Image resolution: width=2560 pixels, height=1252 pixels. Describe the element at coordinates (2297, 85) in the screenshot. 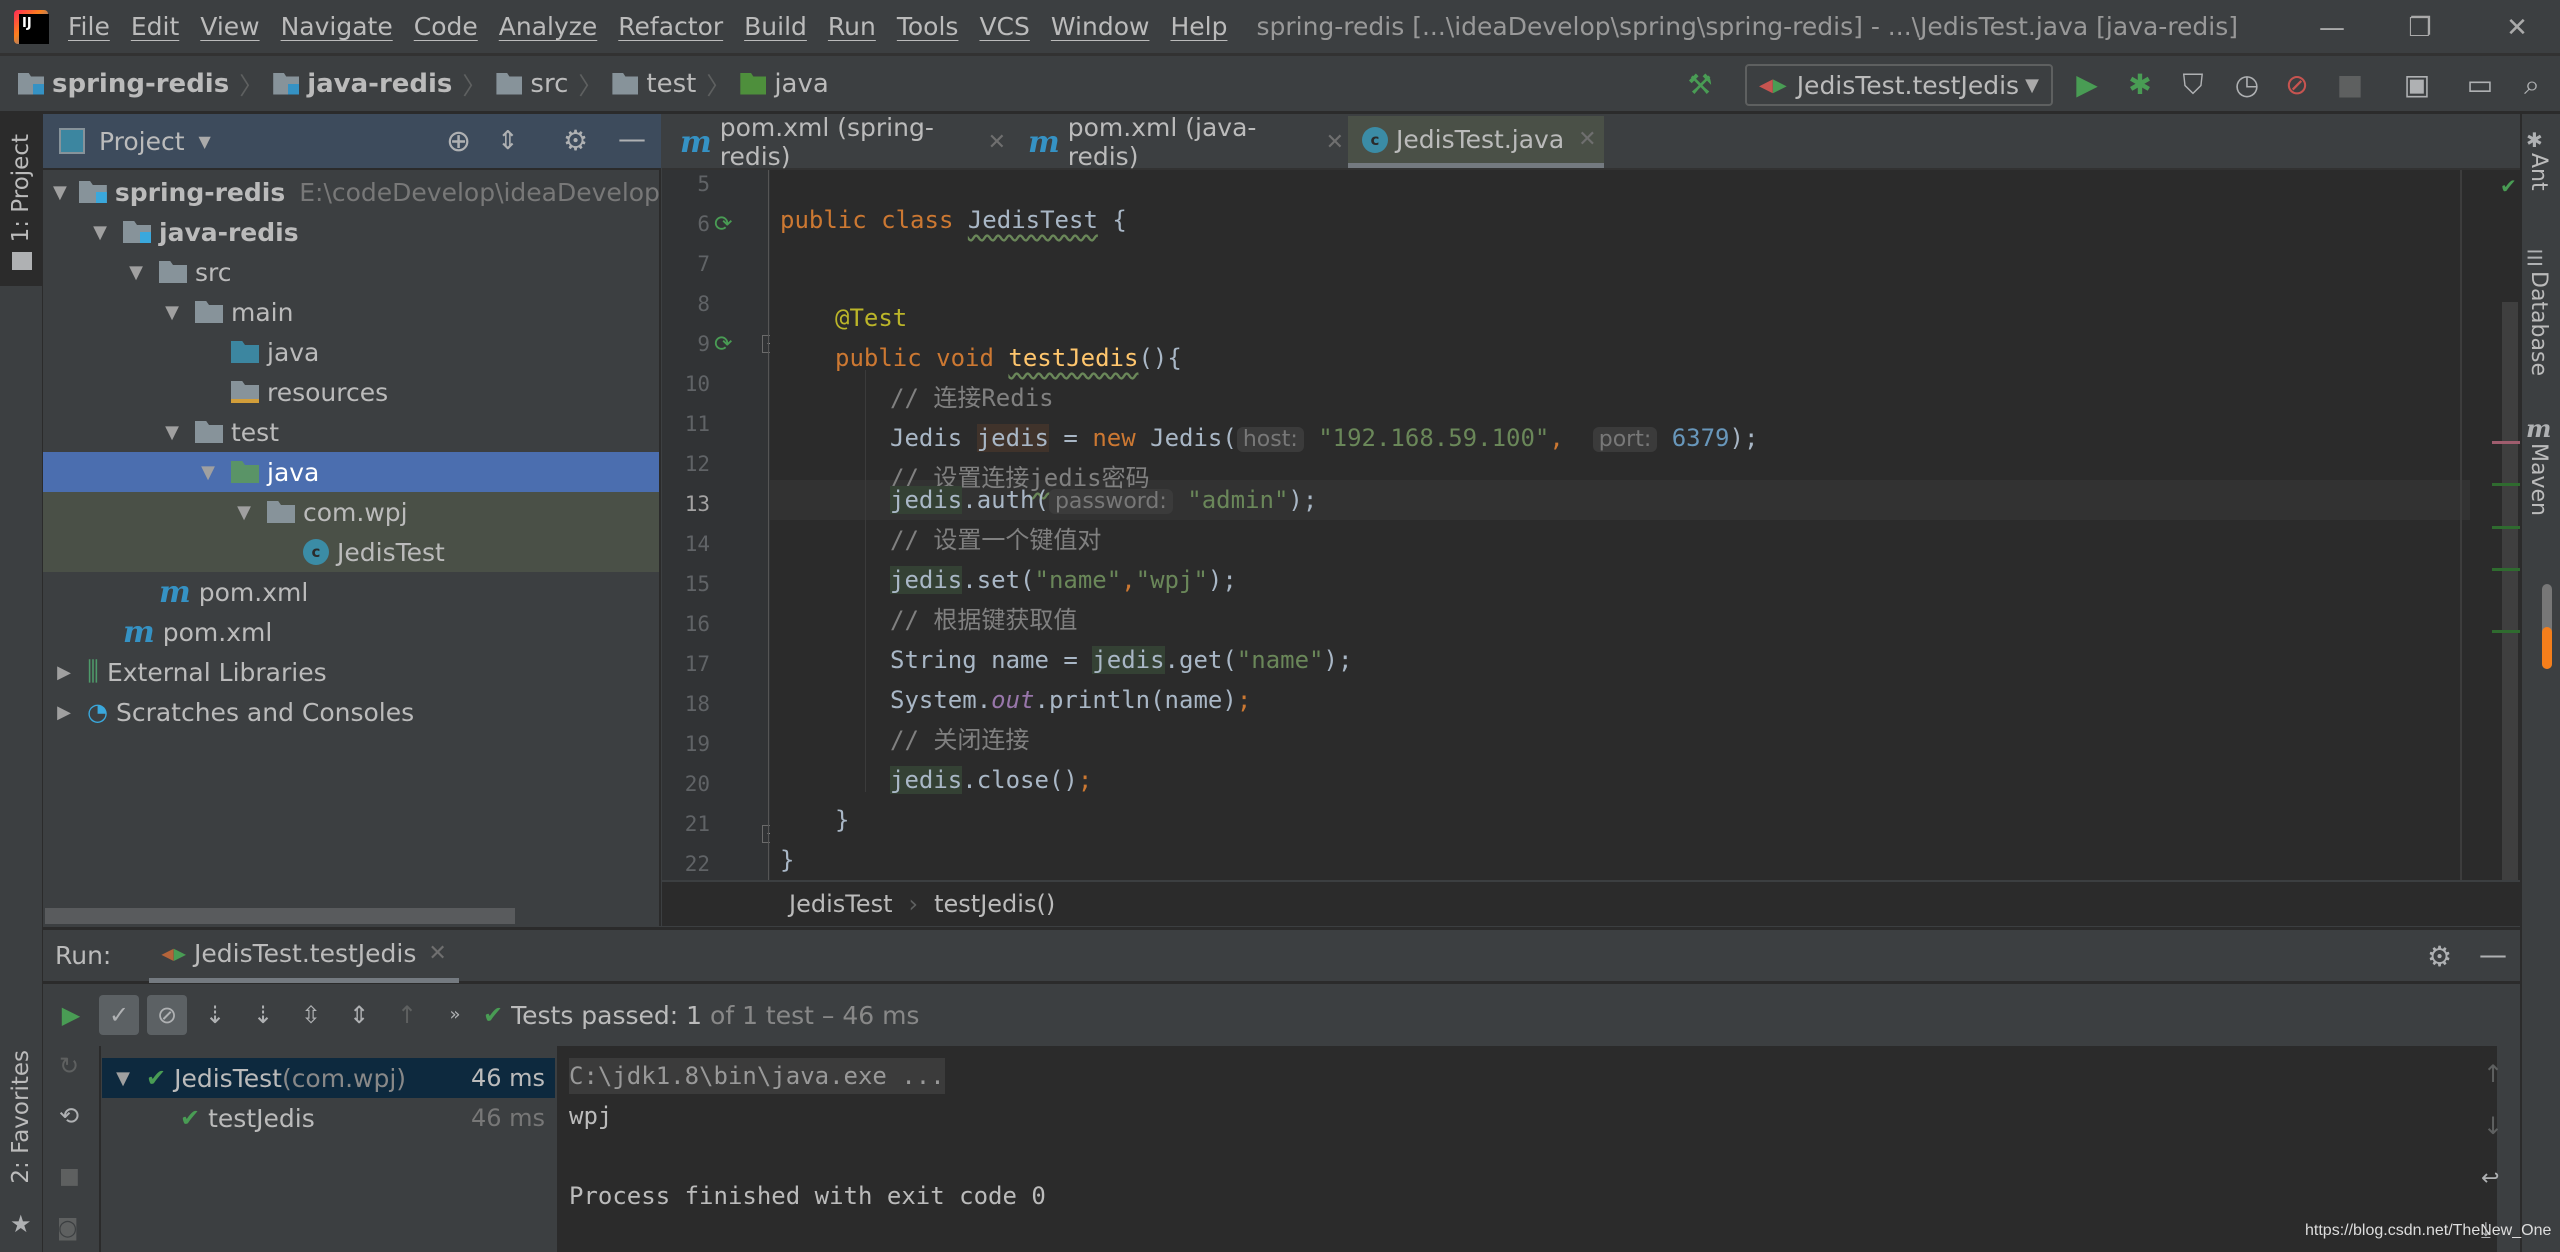

I see `attach-debugger-icon: ⊘` at that location.